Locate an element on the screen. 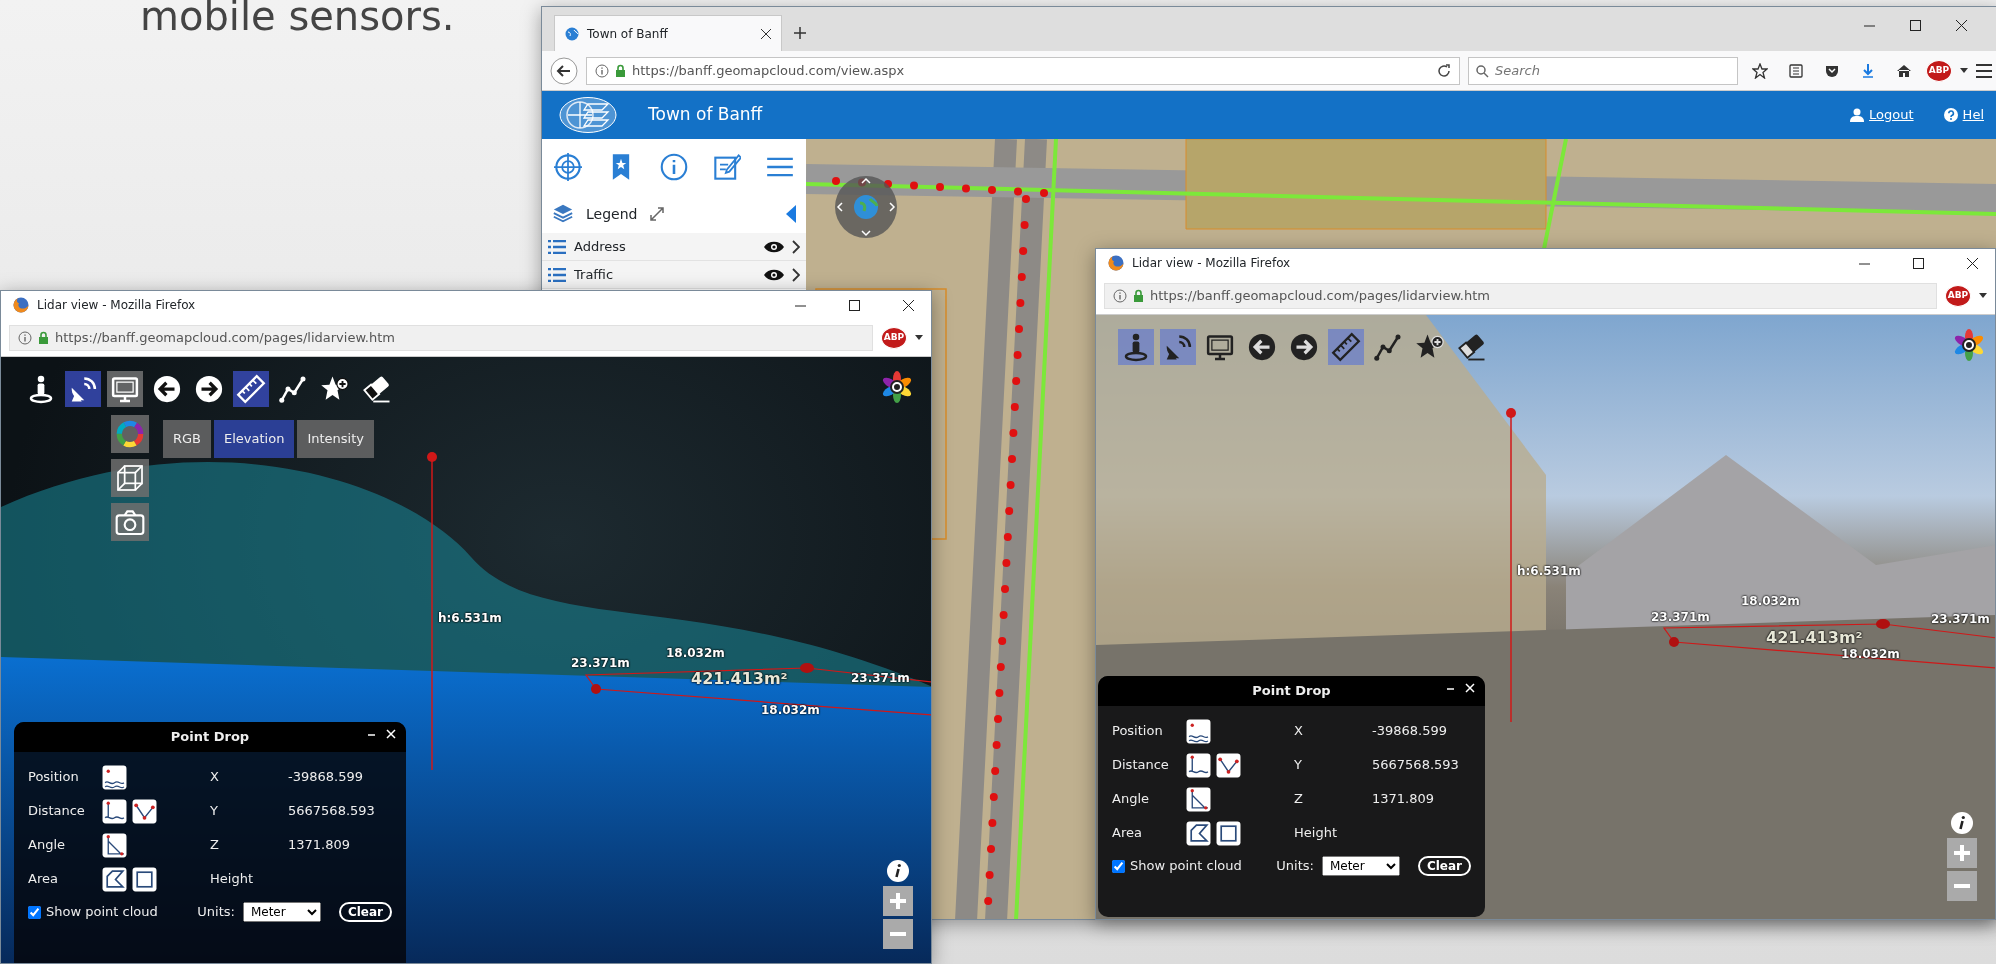  color-mode-option: RGB is located at coordinates (187, 439).